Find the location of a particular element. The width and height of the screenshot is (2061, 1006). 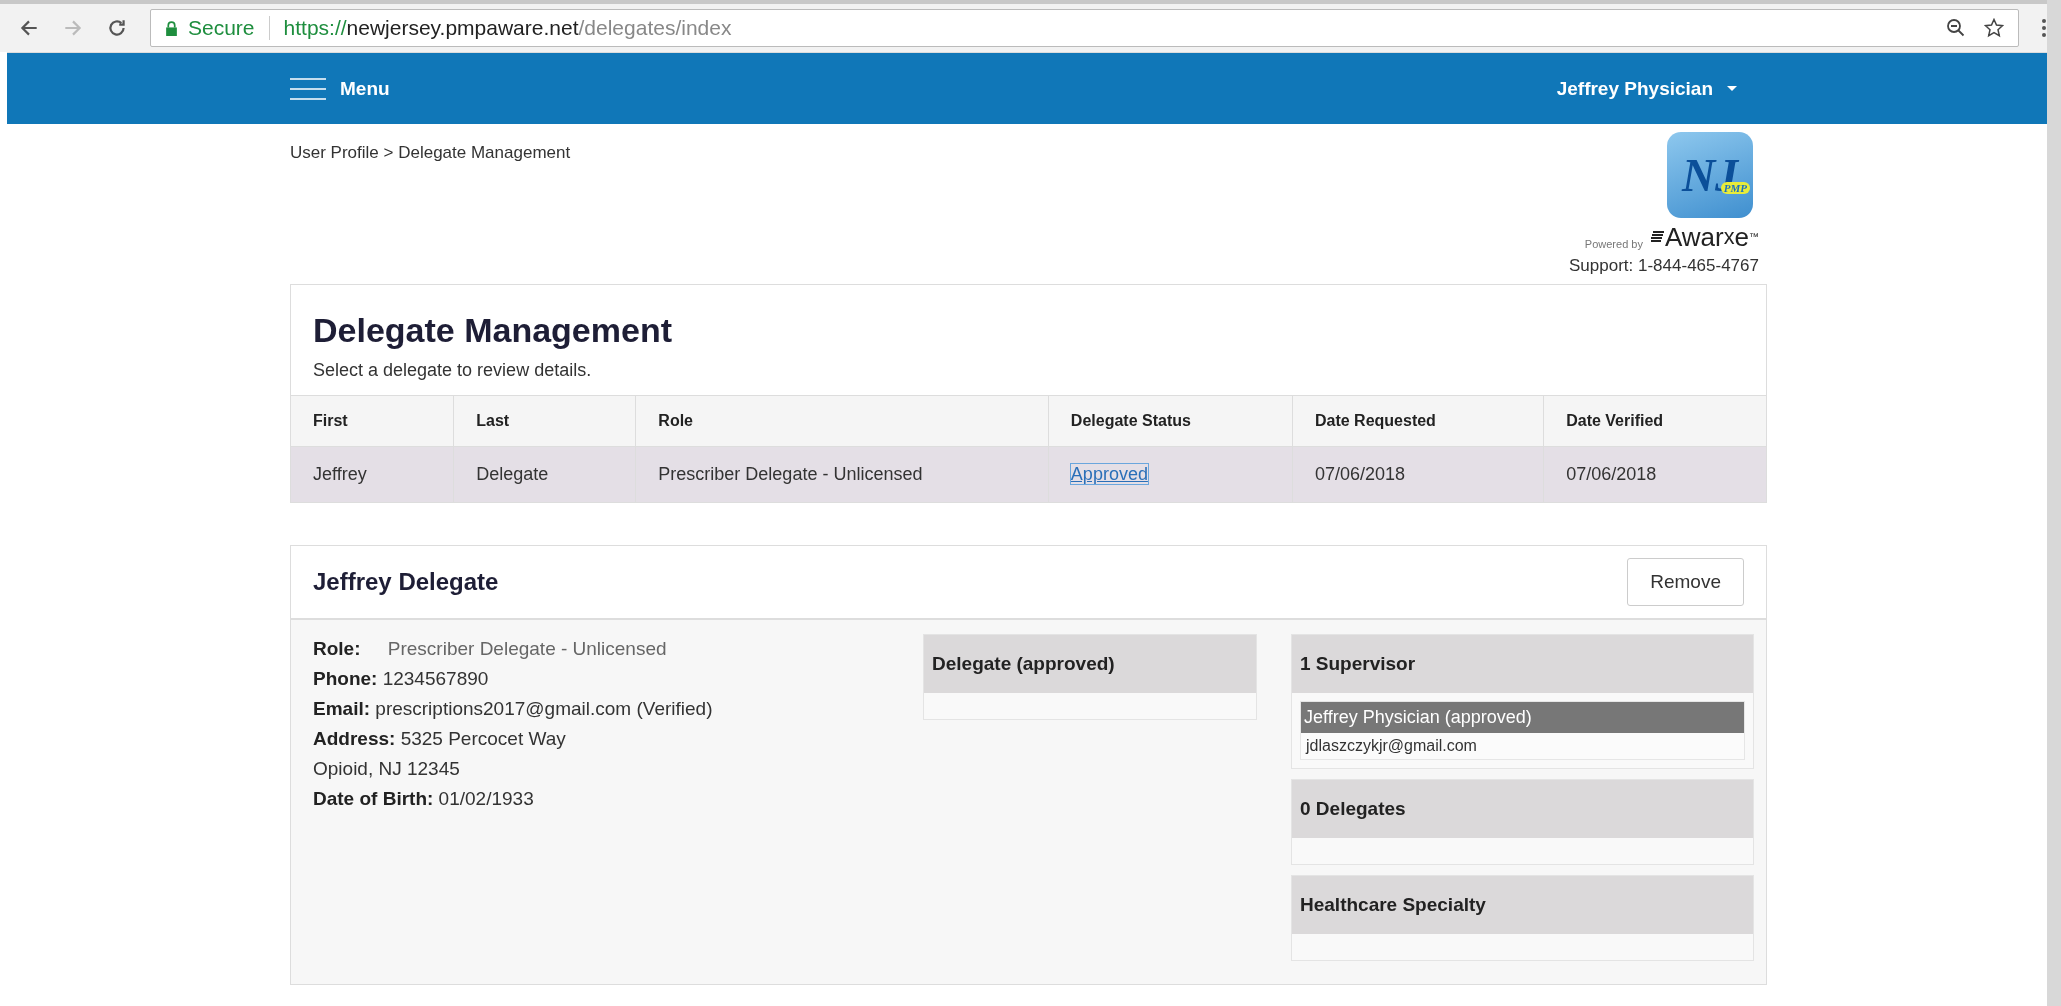

column-header: Role is located at coordinates (842, 421).